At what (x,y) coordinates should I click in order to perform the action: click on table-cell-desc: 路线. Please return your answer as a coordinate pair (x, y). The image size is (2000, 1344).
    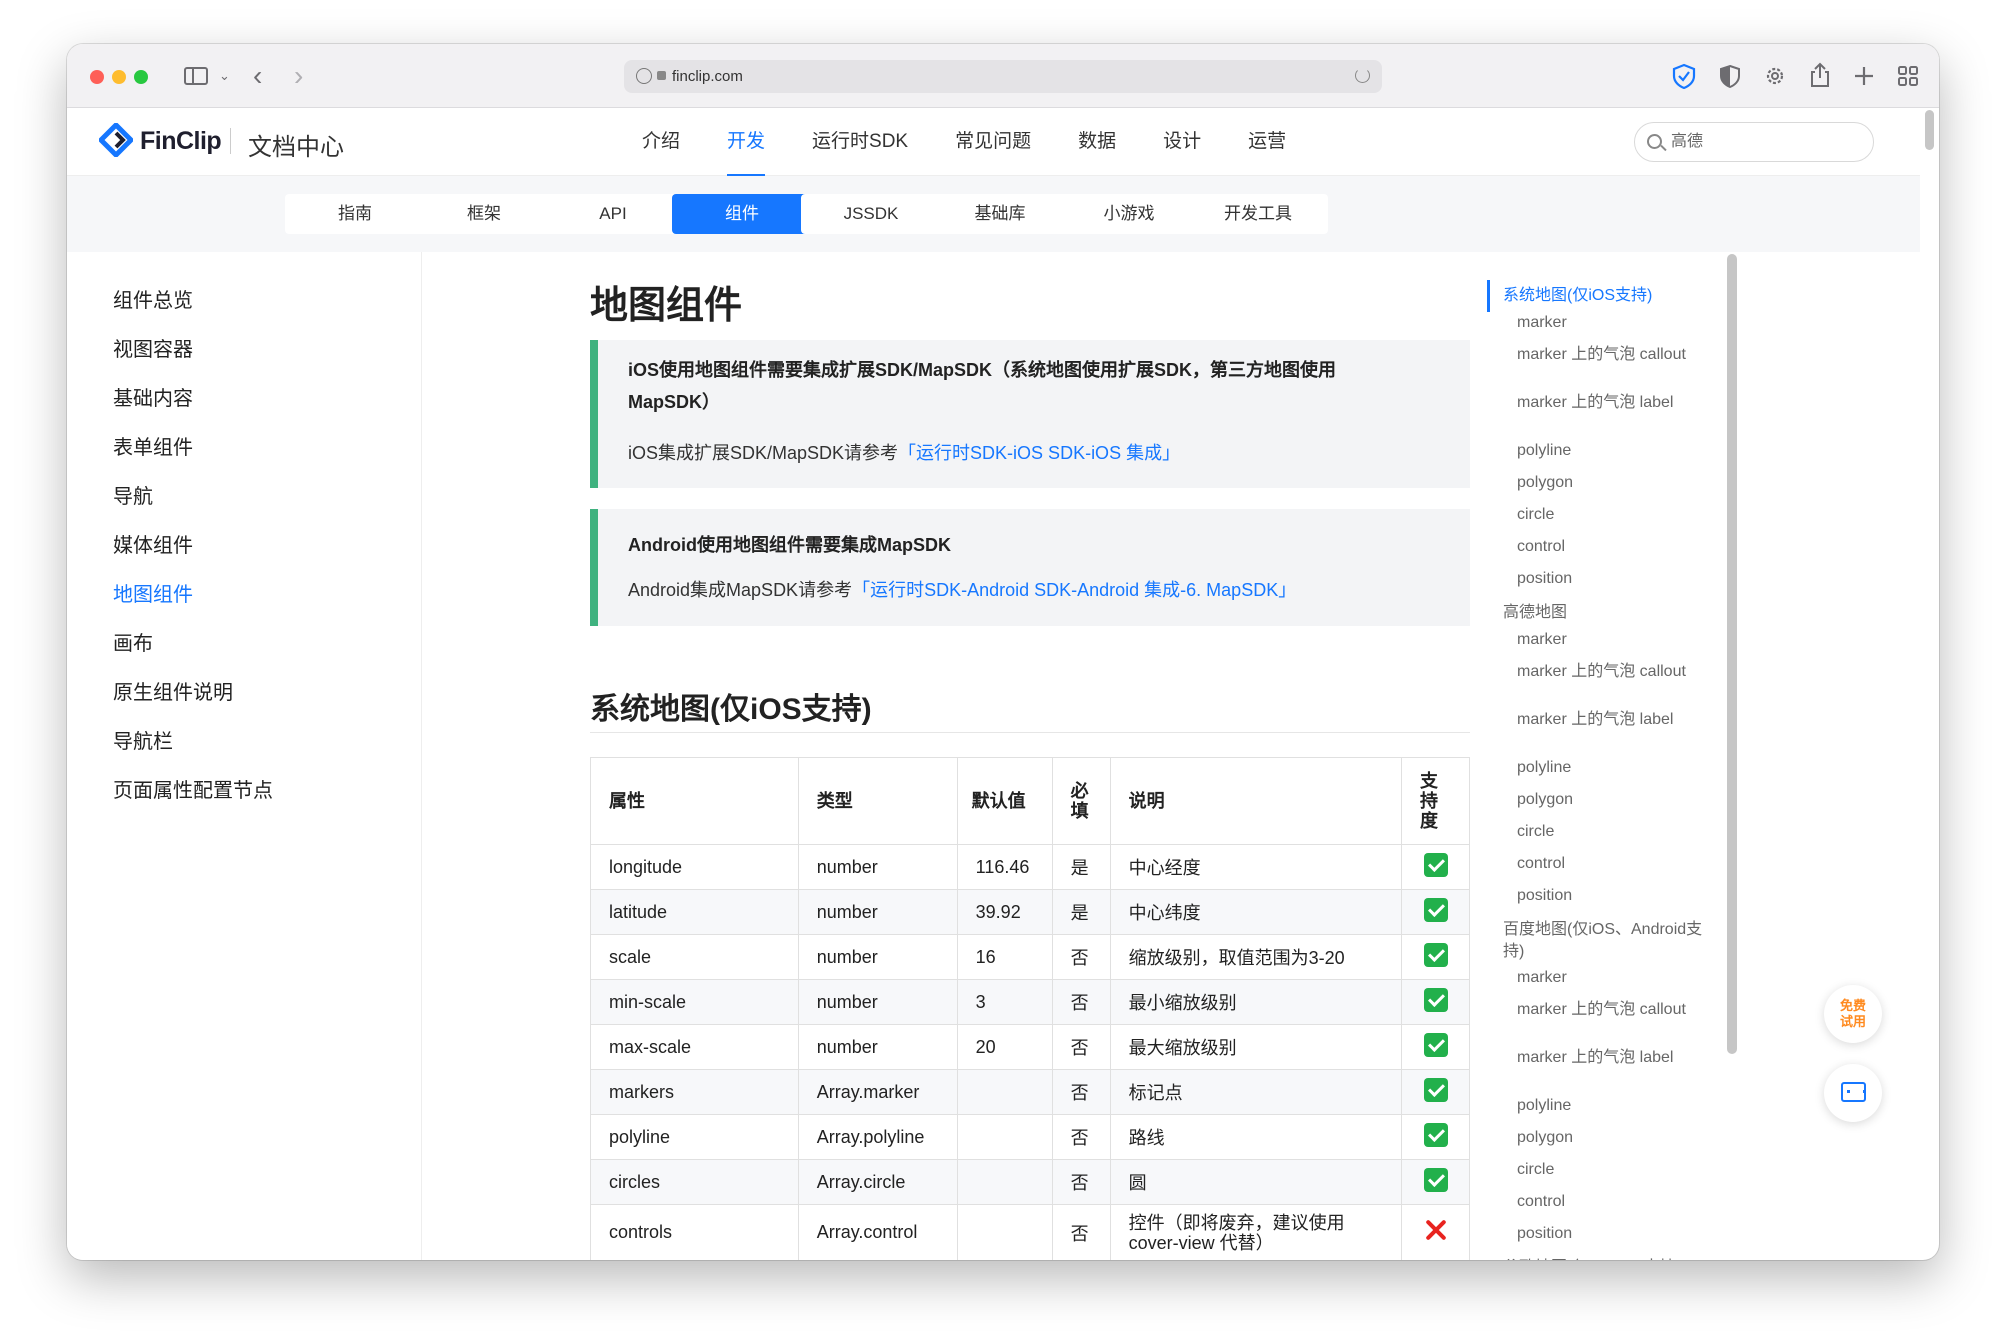
    Looking at the image, I should click on (1256, 1137).